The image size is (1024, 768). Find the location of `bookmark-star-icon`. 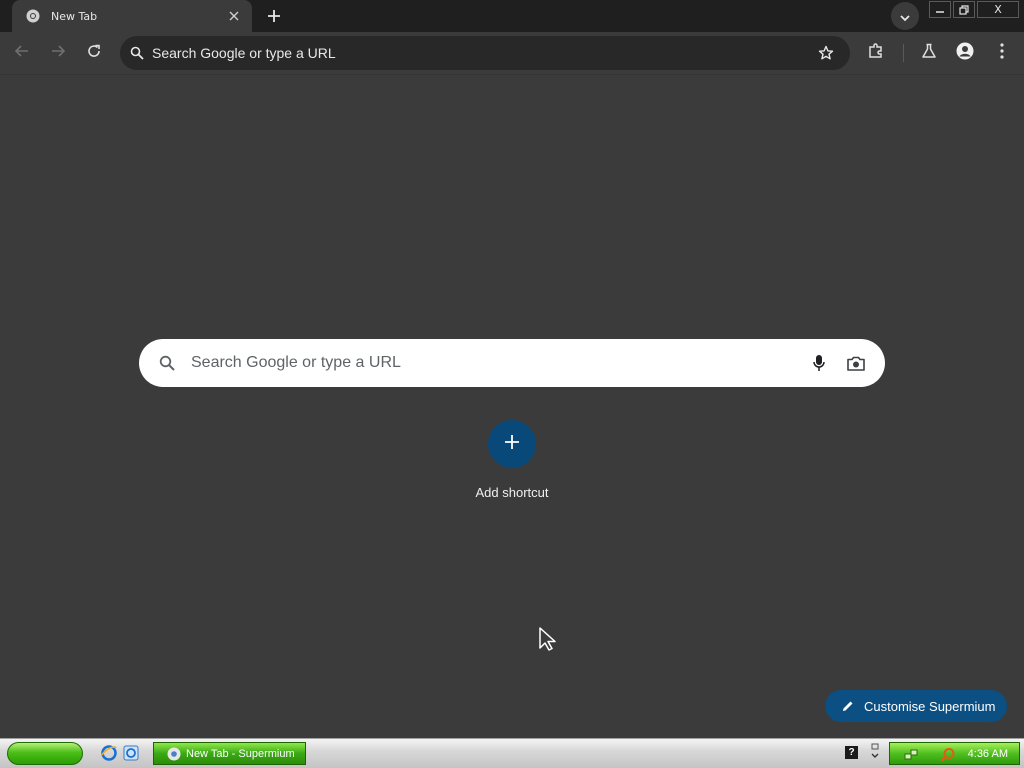

bookmark-star-icon is located at coordinates (826, 53).